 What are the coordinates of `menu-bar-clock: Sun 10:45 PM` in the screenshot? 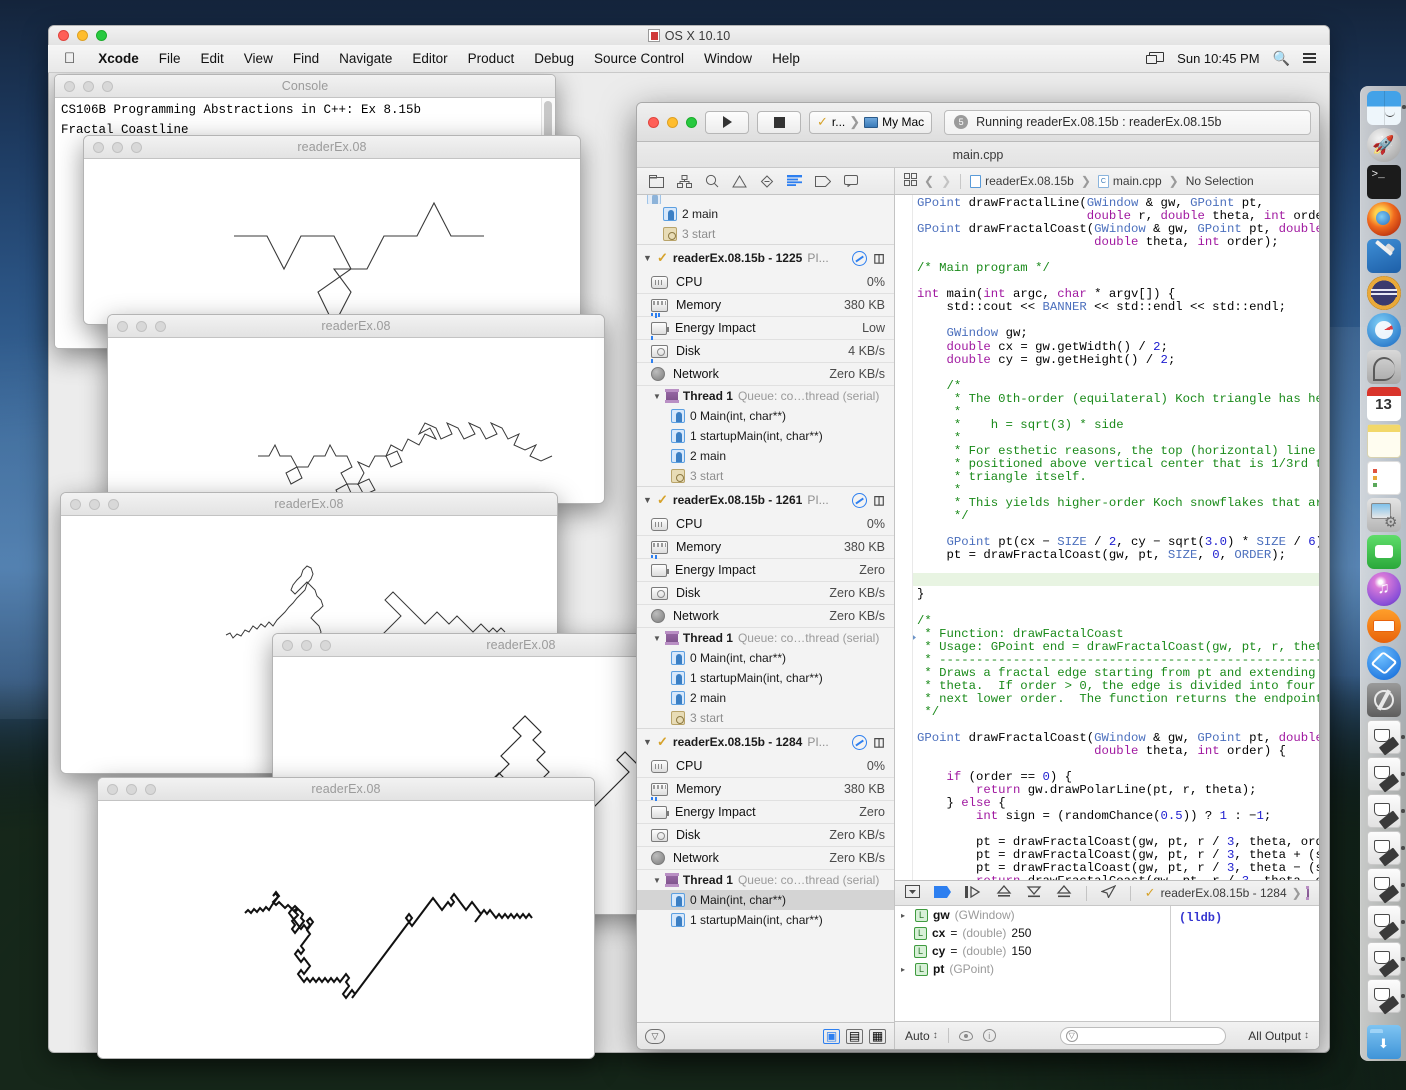 It's located at (1218, 58).